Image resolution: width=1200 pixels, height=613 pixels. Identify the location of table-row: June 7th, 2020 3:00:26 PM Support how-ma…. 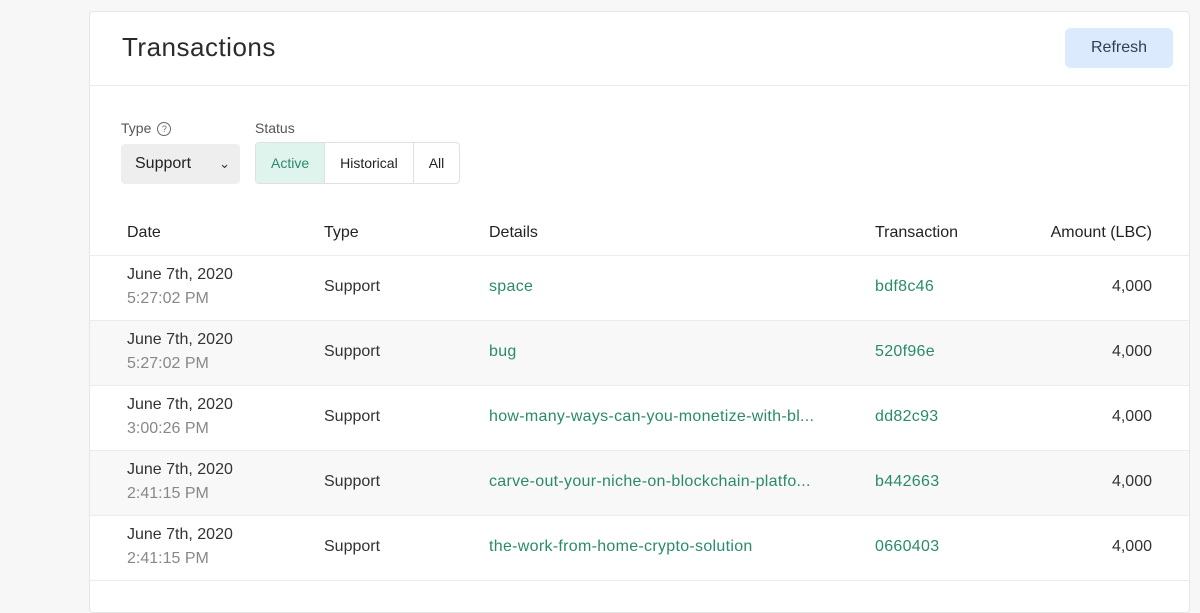
(639, 418).